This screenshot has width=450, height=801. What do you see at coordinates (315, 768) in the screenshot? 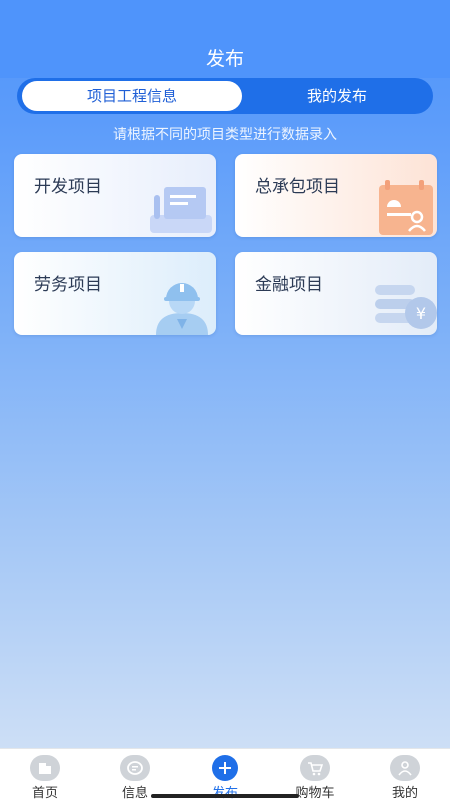
I see `cart-icon` at bounding box center [315, 768].